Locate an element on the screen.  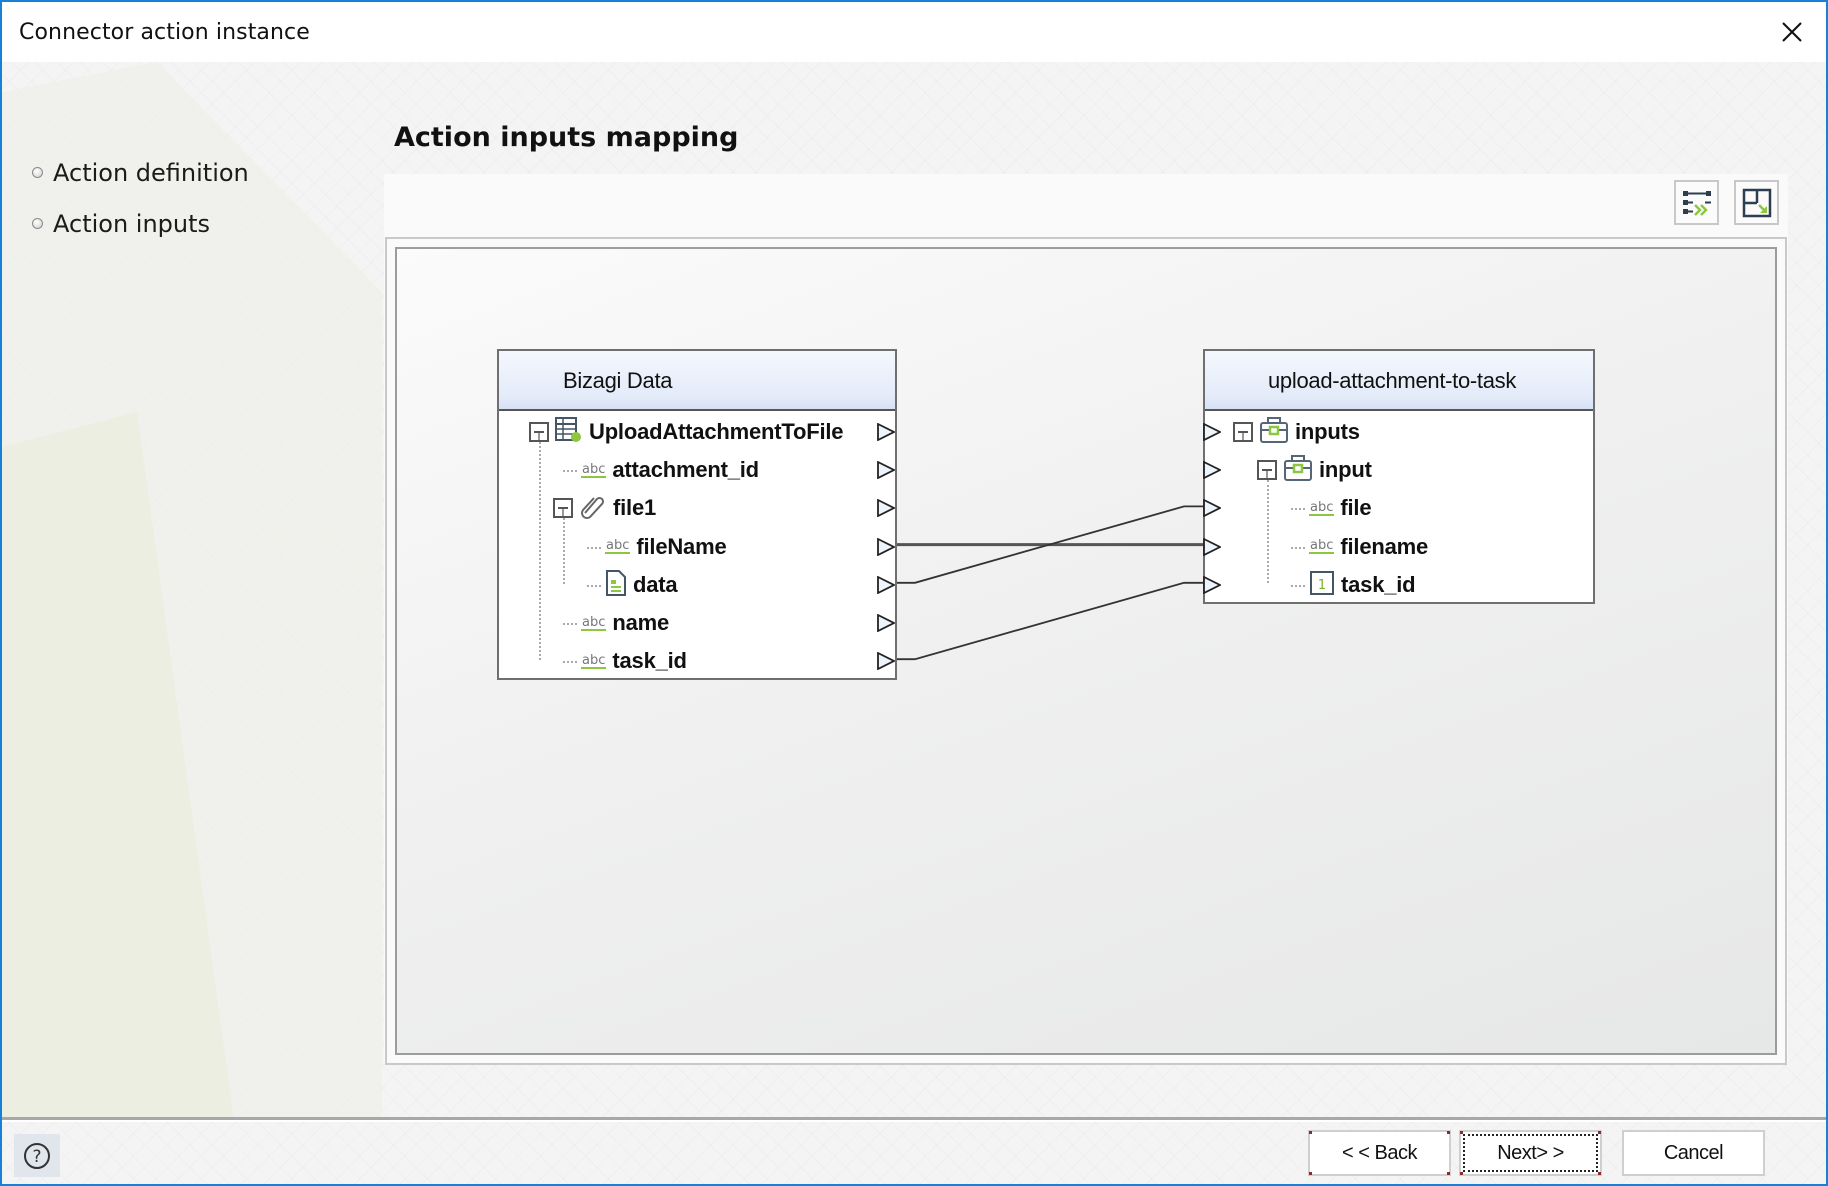
close-icon is located at coordinates (1792, 32).